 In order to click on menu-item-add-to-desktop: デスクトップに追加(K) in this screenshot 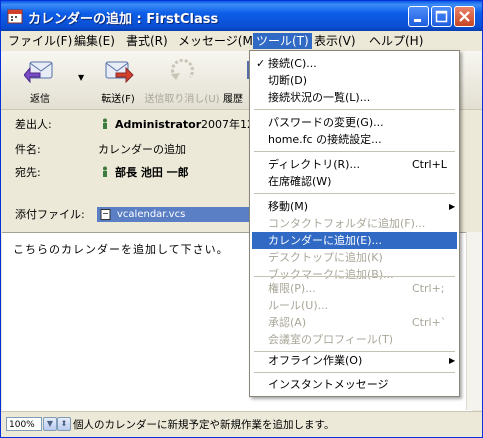, I will do `click(354, 257)`.